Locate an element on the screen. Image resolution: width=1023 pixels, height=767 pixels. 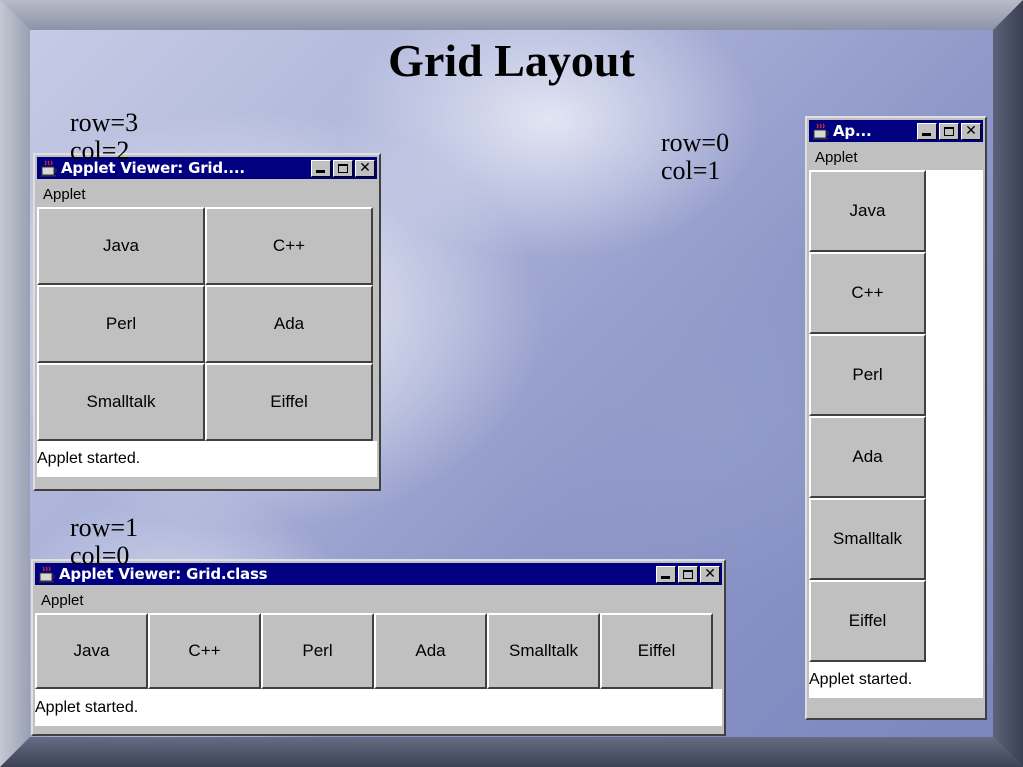
slide-frame-left is located at coordinates (15, 383).